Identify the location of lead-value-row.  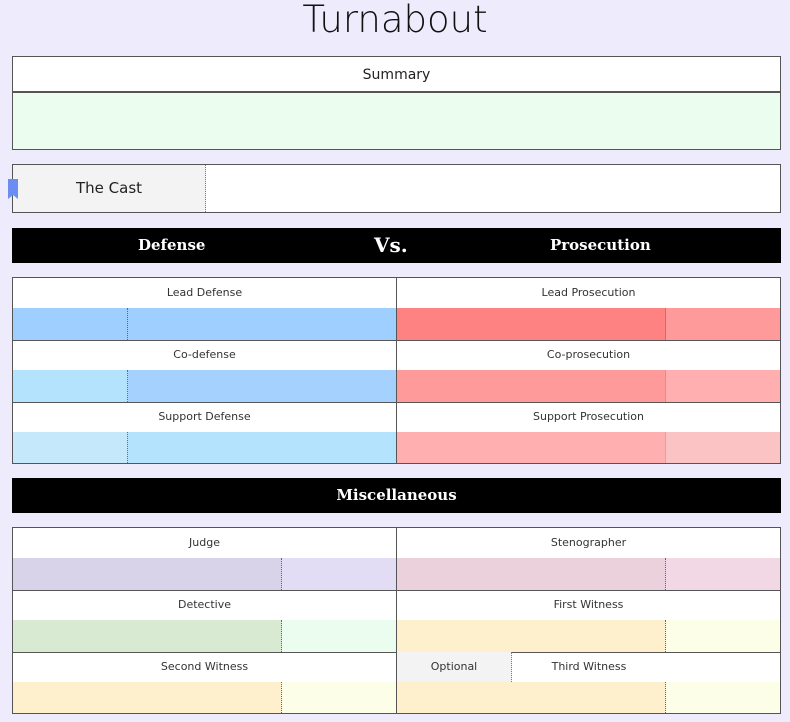
(396, 324).